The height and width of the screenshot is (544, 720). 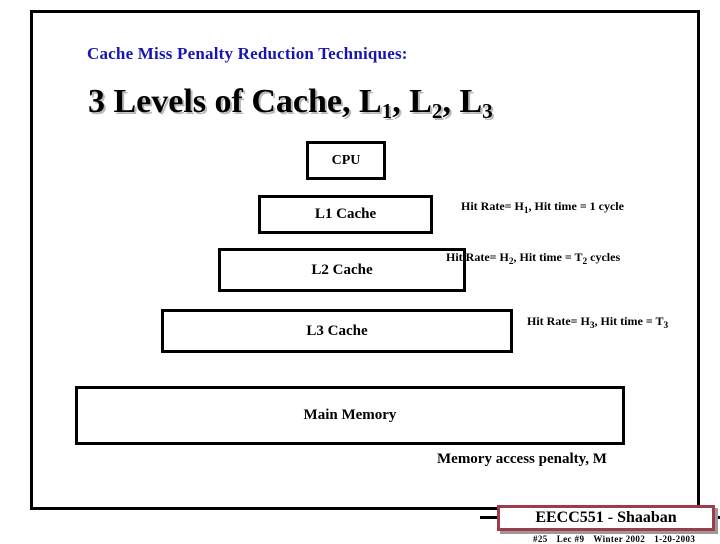 I want to click on l3-annotation-prefix: Hit Rate= H, so click(x=558, y=321).